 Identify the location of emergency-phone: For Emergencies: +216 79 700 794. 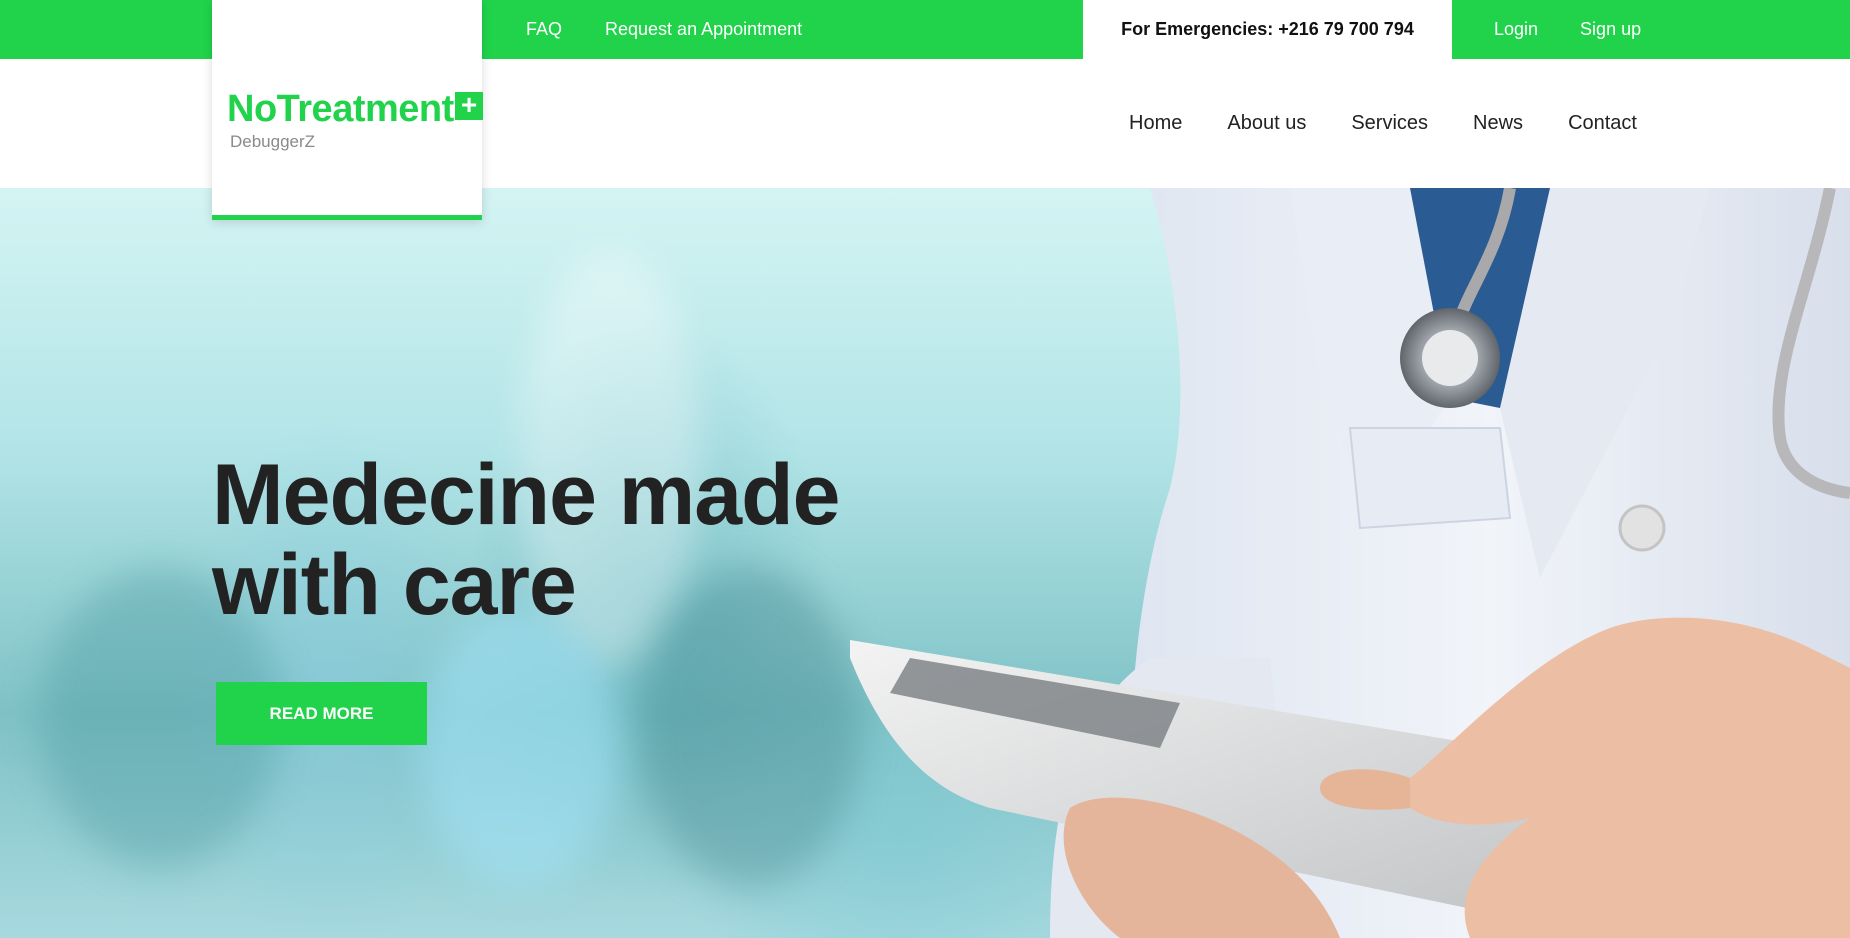
(1267, 29).